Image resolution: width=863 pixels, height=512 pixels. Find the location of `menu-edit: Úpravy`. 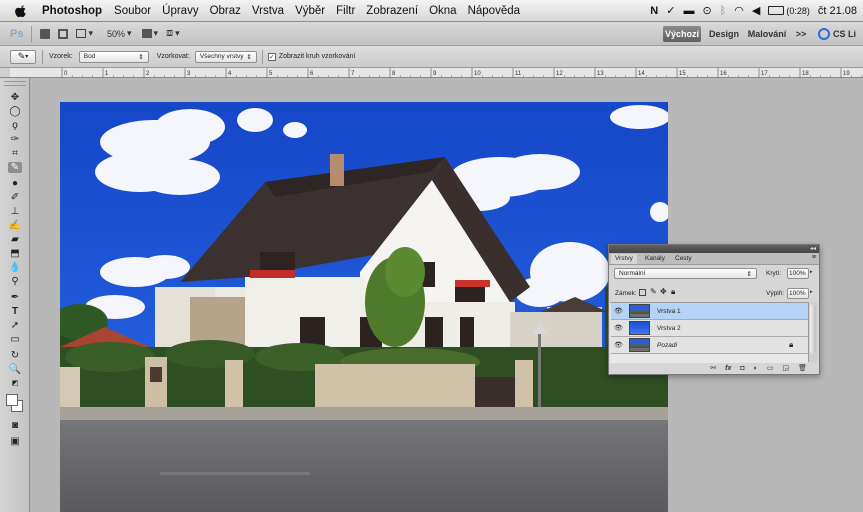

menu-edit: Úpravy is located at coordinates (180, 11).